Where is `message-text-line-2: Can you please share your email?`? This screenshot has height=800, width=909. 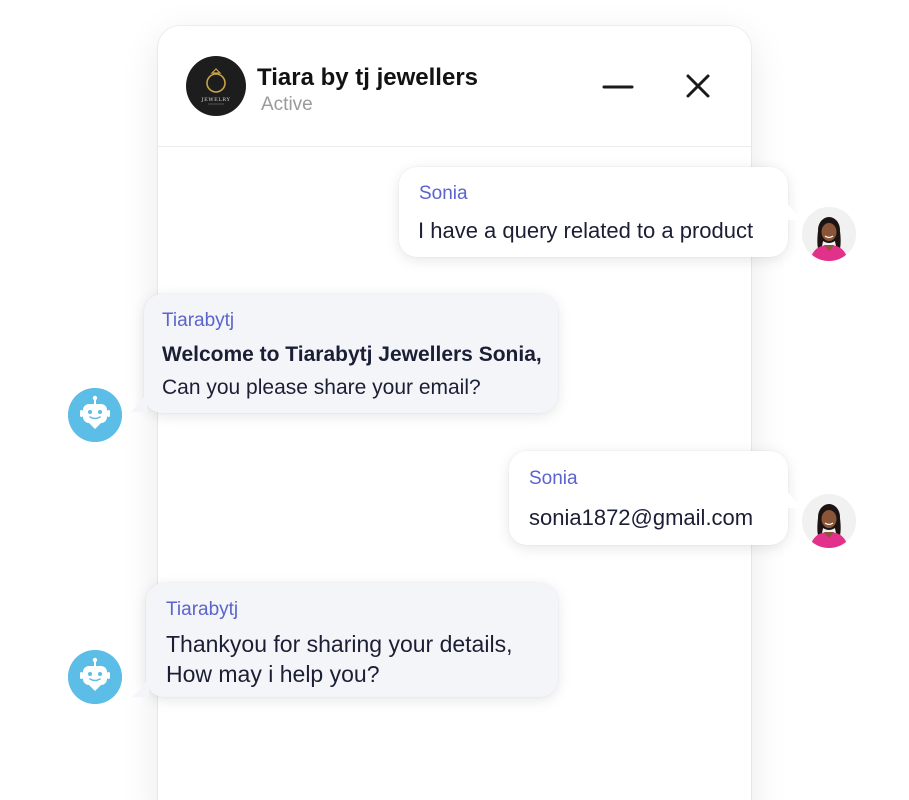
message-text-line-2: Can you please share your email? is located at coordinates (321, 387).